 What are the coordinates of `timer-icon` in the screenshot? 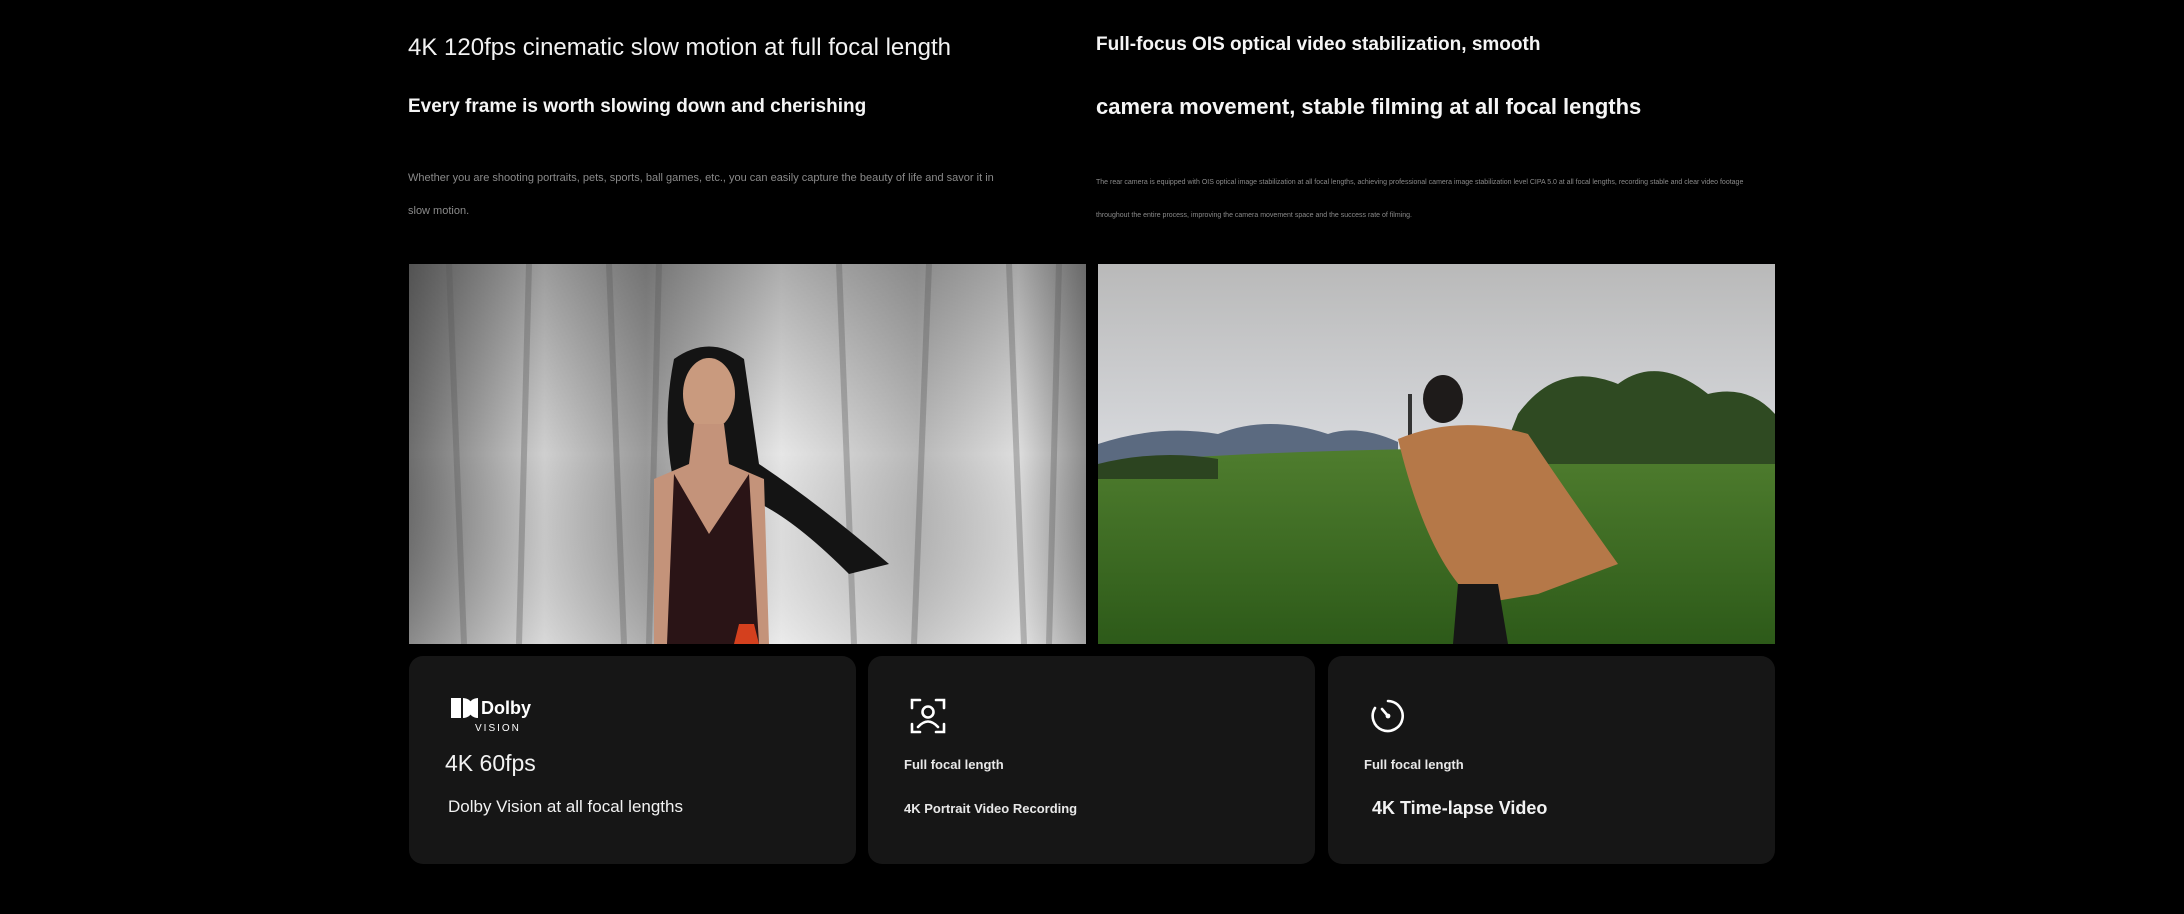 It's located at (1387, 716).